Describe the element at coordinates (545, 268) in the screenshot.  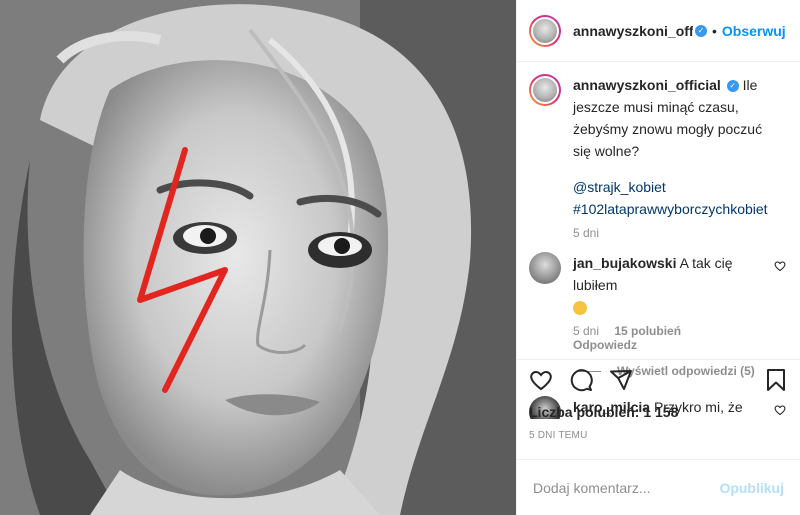
I see `comment-avatar` at that location.